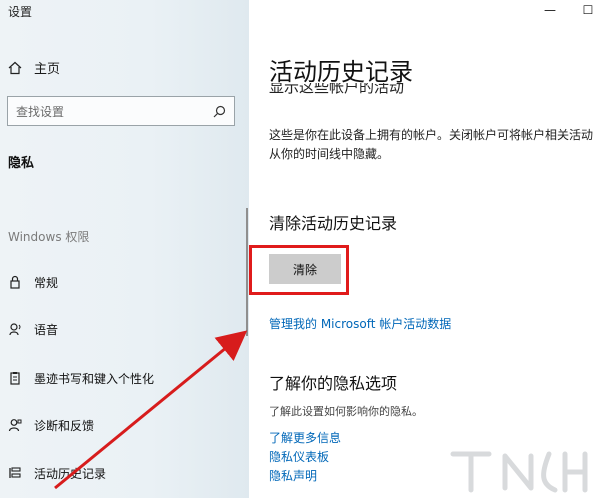 Image resolution: width=607 pixels, height=498 pixels. Describe the element at coordinates (46, 282) in the screenshot. I see `sidebar-item-label: 常规` at that location.